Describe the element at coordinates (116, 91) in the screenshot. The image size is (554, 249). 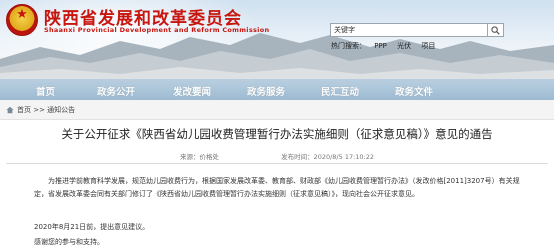
I see `nav-item-gov-affairs: 政务公开` at that location.